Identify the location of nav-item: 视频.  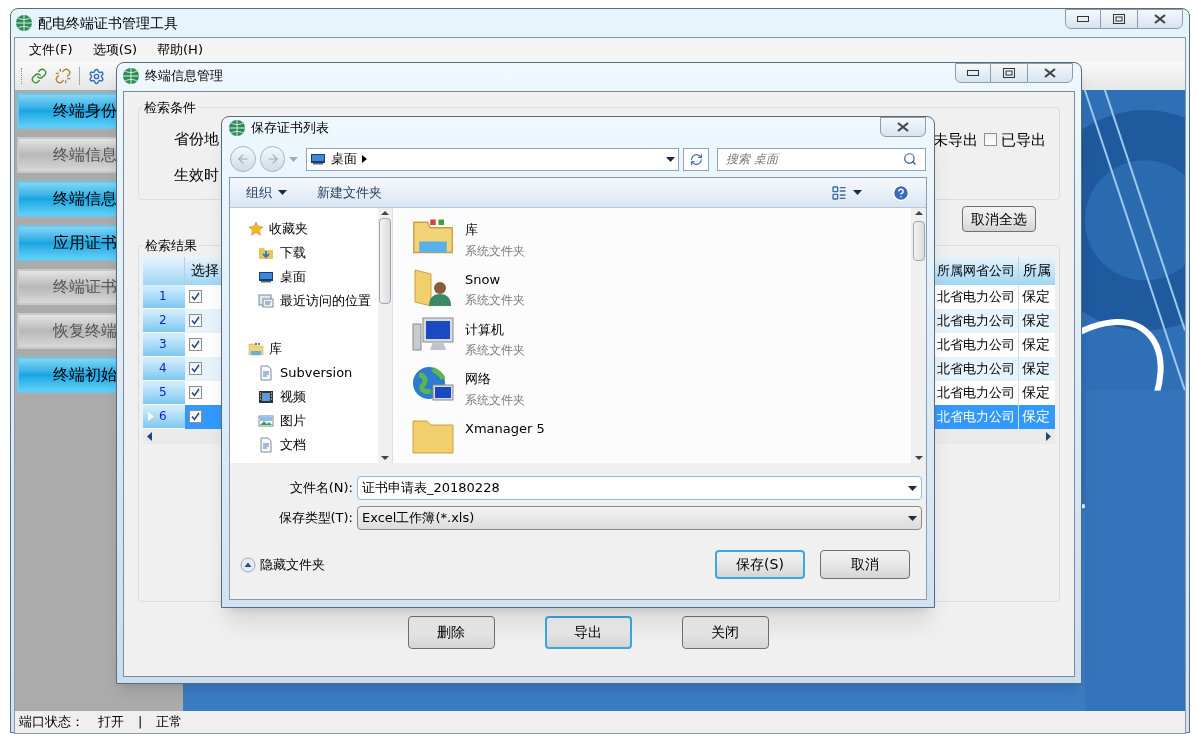
(313, 397).